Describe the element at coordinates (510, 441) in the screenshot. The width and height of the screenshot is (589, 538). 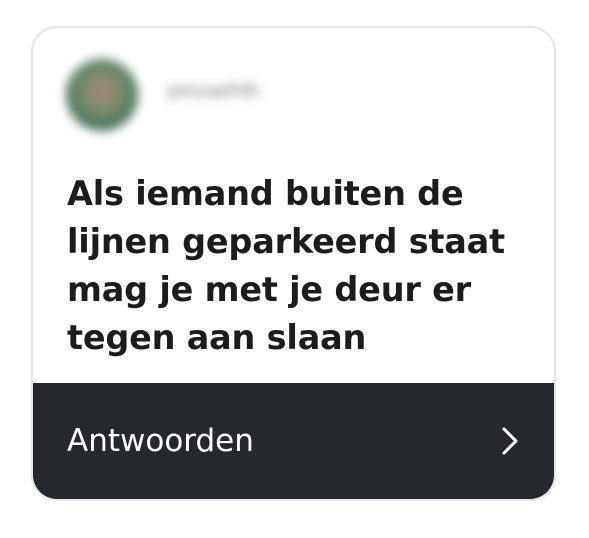
I see `chevron-right-icon` at that location.